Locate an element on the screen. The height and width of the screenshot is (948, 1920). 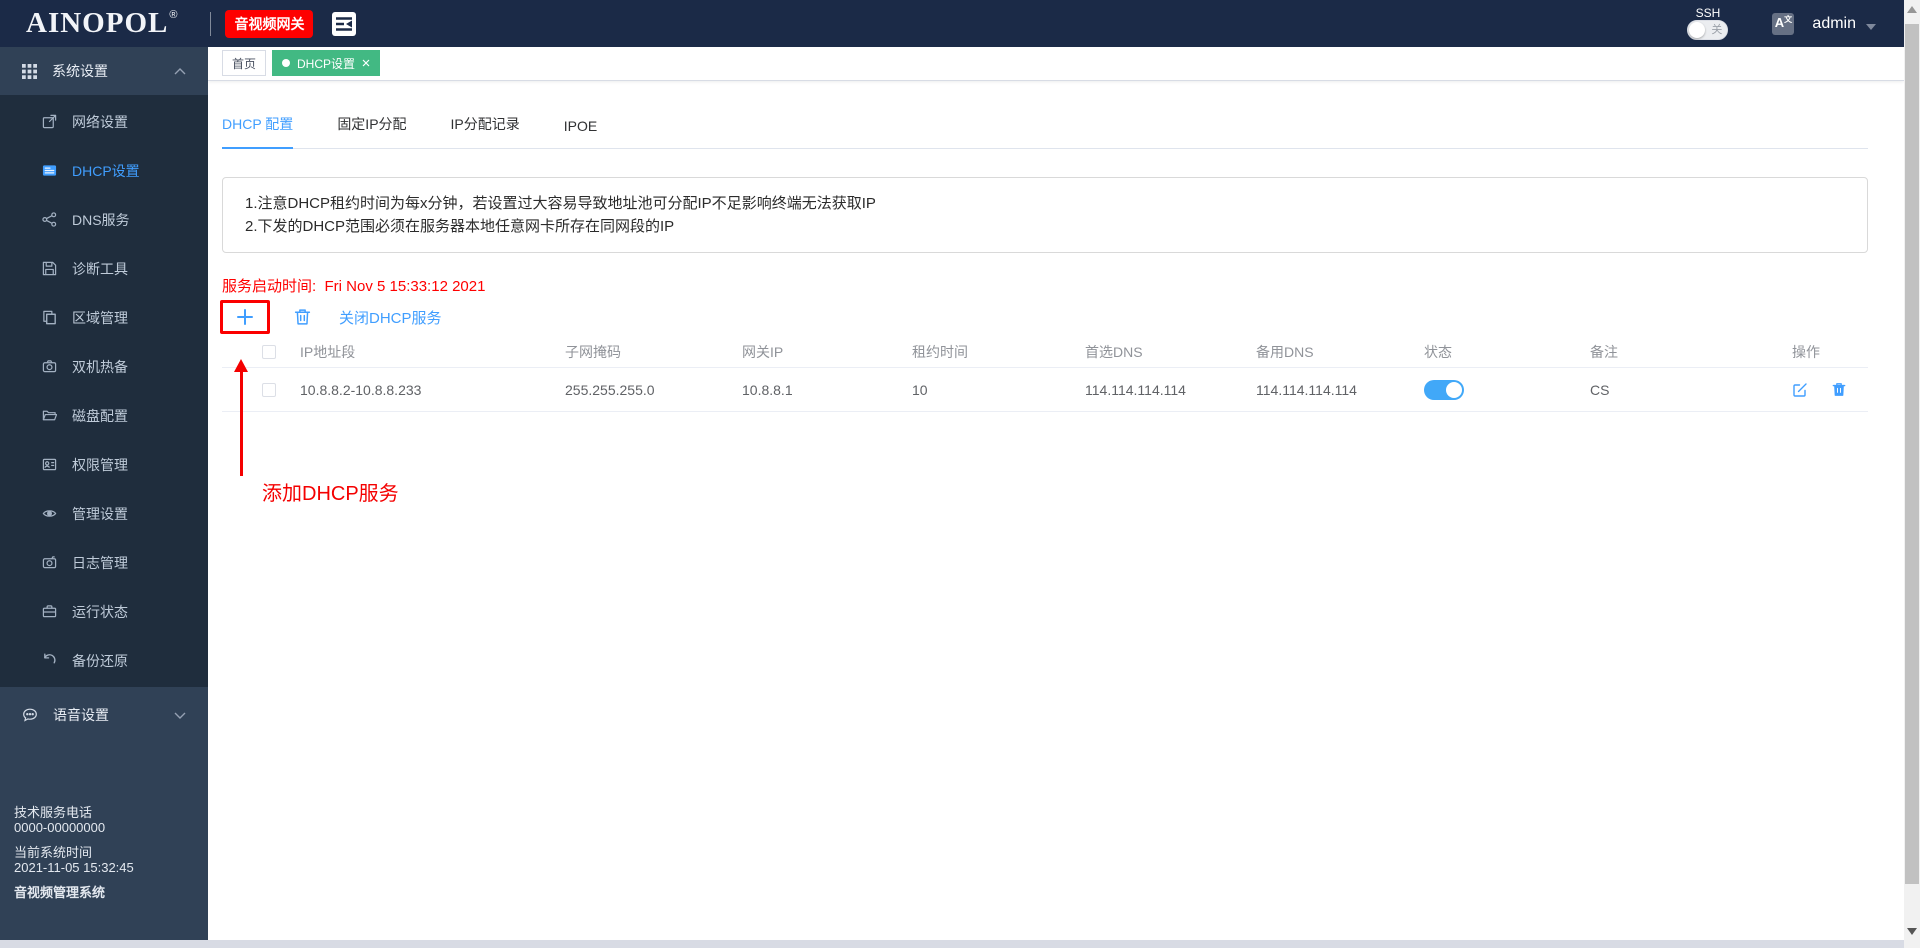
sidebar-section-voice-settings: 语音设置 is located at coordinates (104, 715).